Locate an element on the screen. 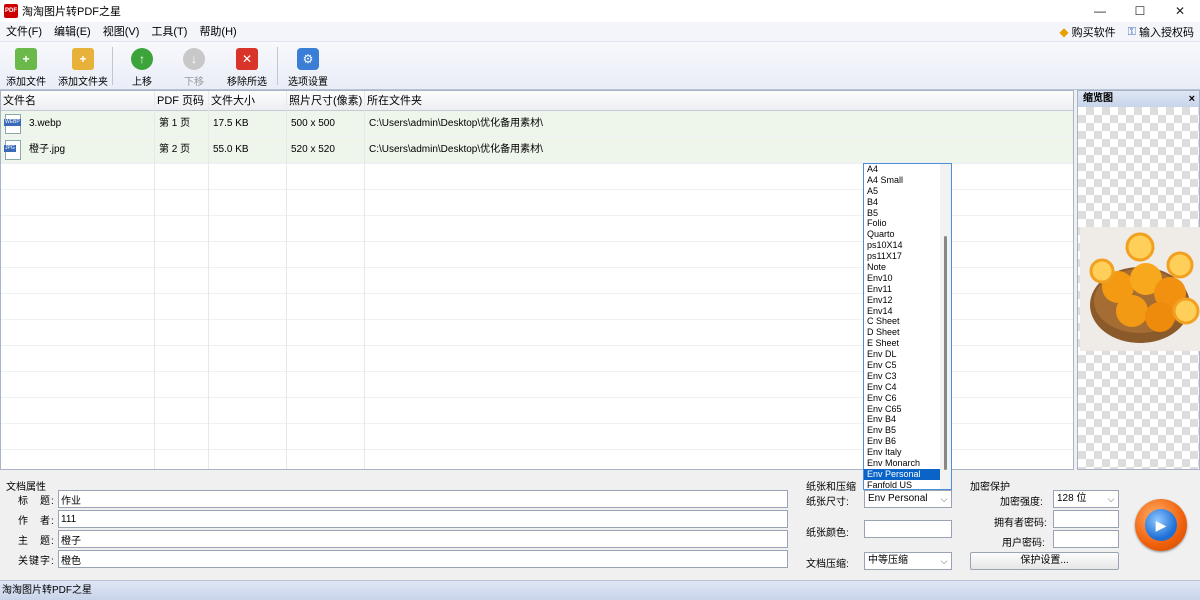  file-size: 17.5 KB is located at coordinates (248, 123).